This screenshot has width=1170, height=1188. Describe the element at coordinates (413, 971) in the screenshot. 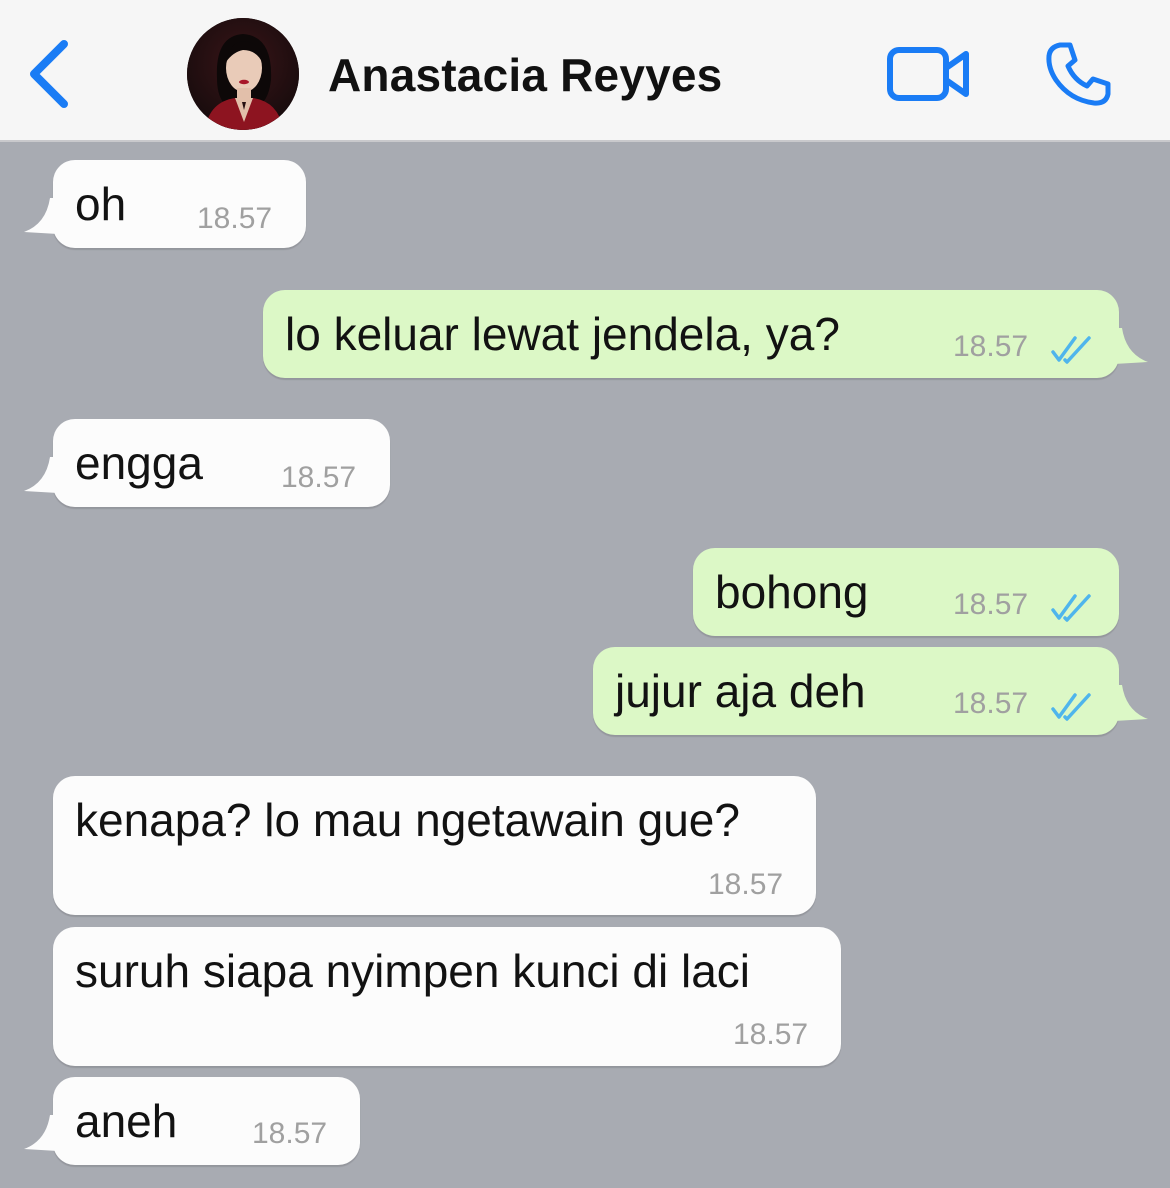

I see `message-text: suruh siapa nyimpen kunci di laci` at that location.